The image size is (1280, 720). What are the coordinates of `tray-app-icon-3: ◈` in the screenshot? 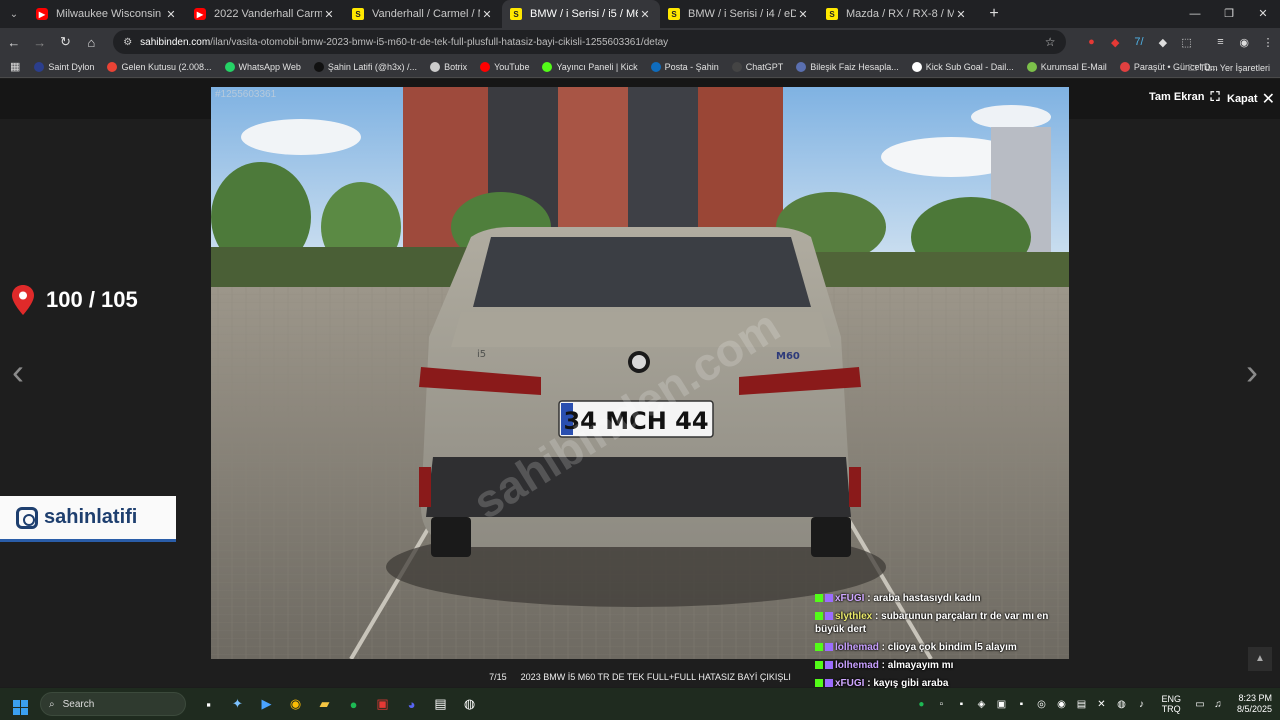 It's located at (981, 704).